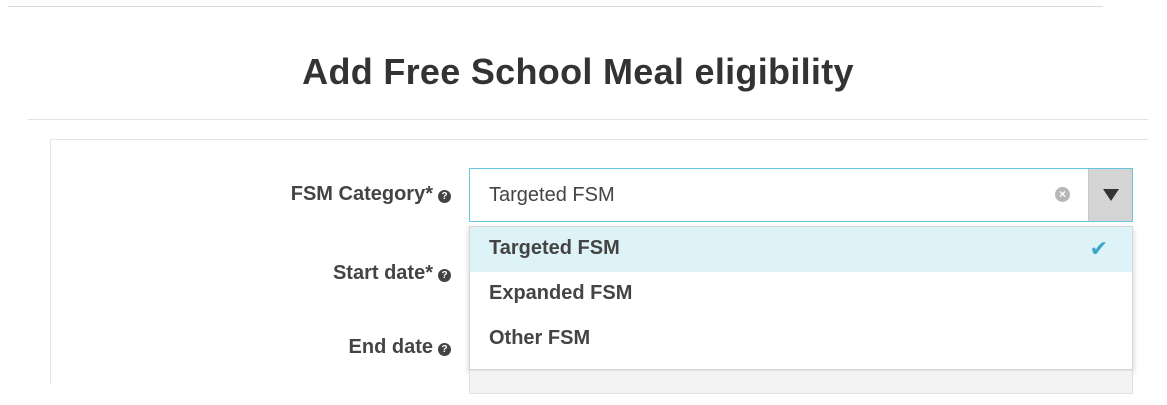 This screenshot has width=1167, height=405. I want to click on option-label: Targeted FSM, so click(554, 248).